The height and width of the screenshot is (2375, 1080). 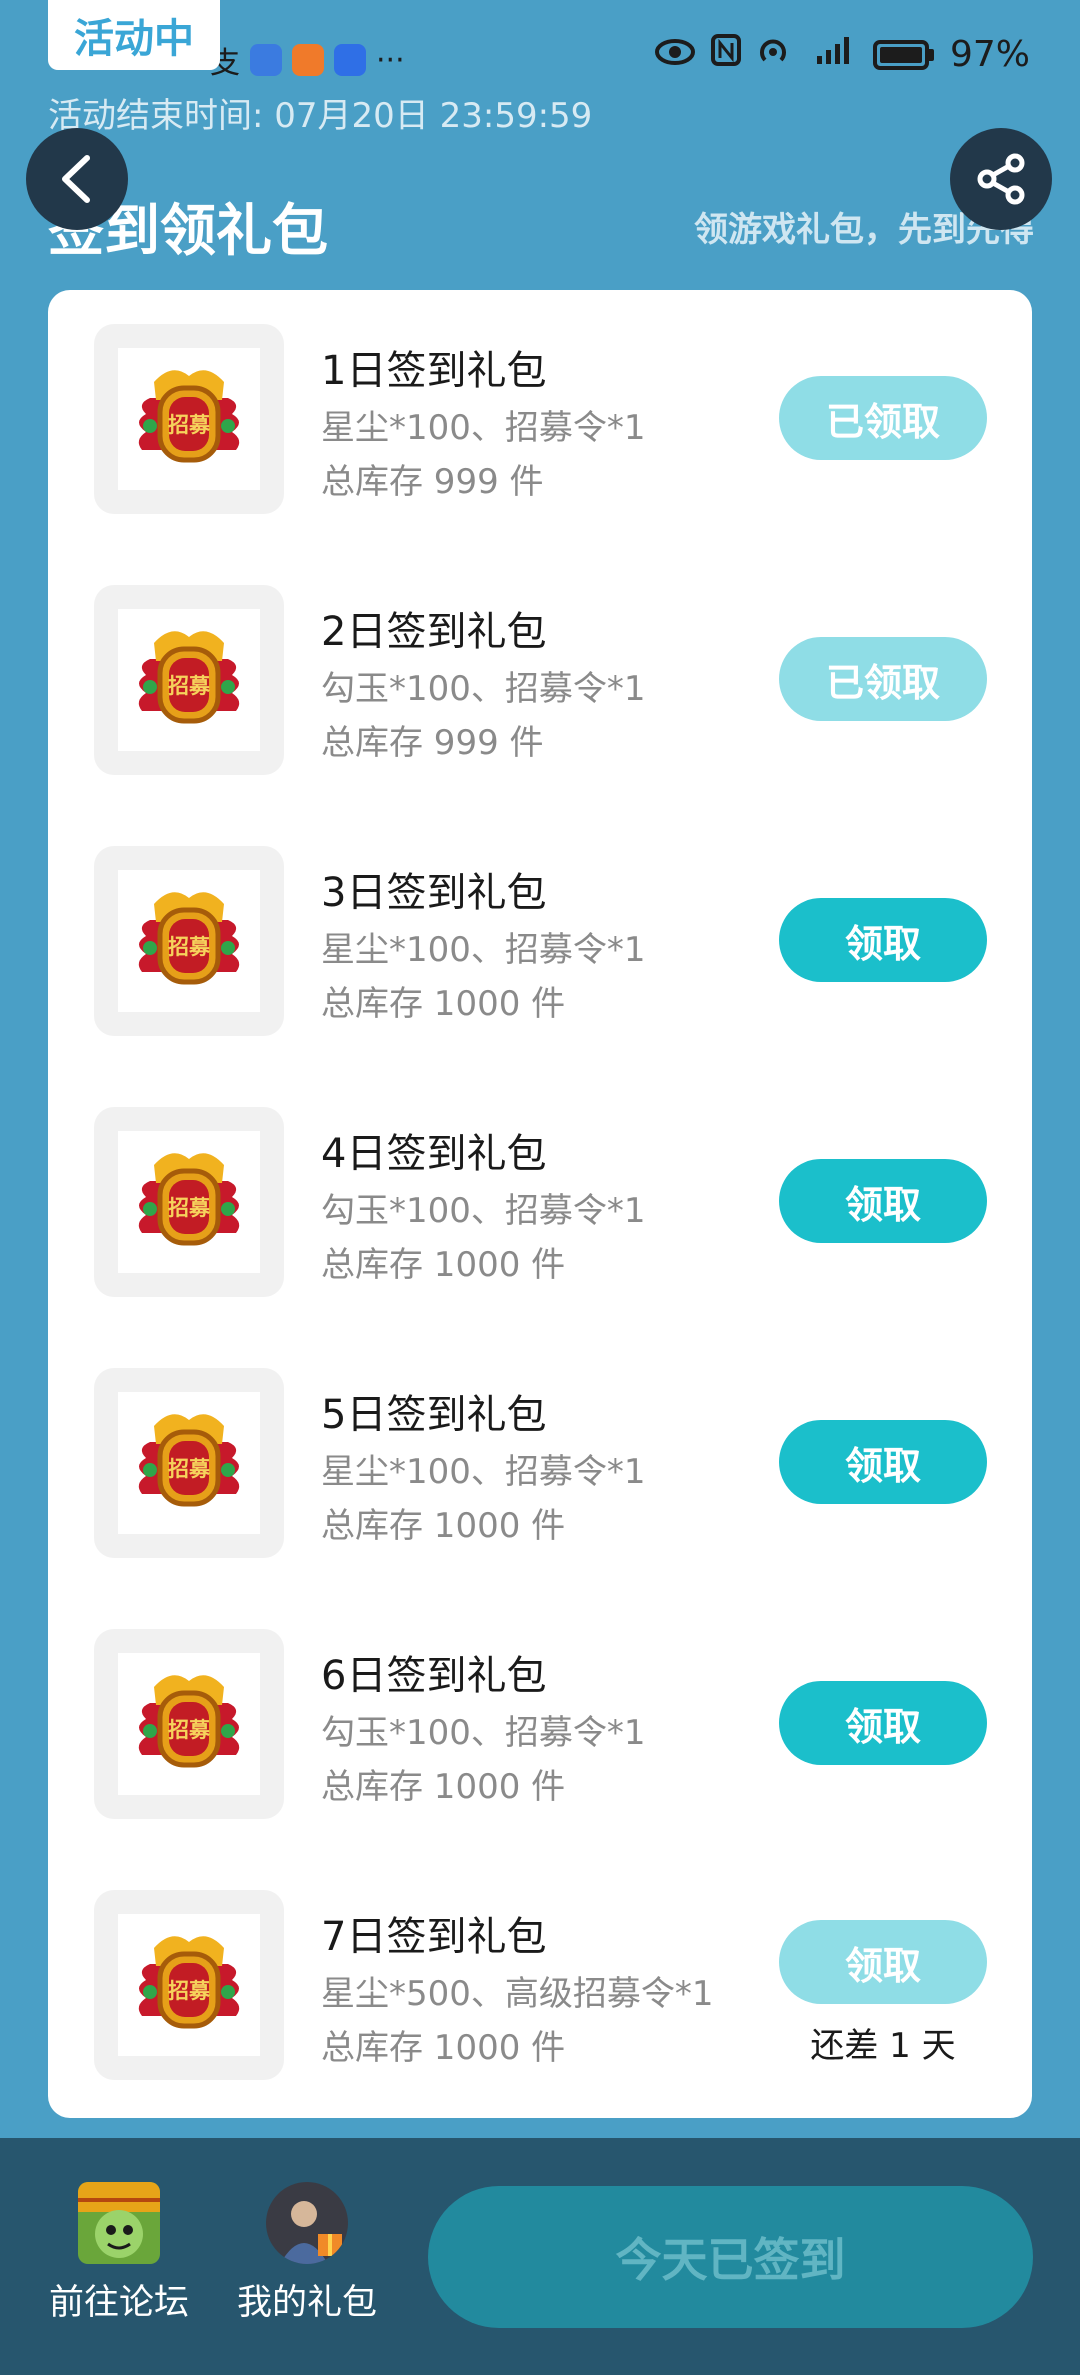 I want to click on my-gifts-link: 我的礼包, so click(x=307, y=2253).